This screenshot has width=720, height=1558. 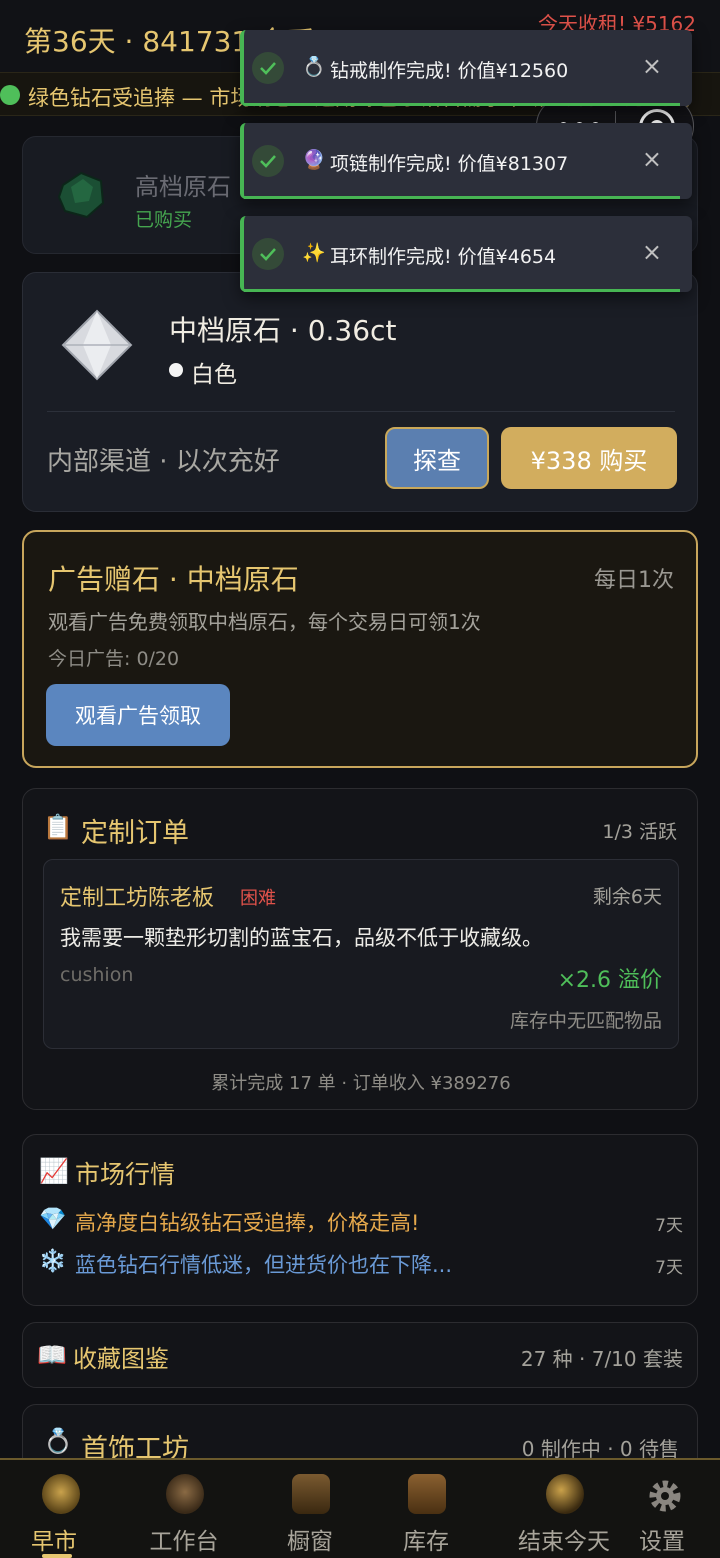 What do you see at coordinates (58, 827) in the screenshot?
I see `clipboard-icon: 📋` at bounding box center [58, 827].